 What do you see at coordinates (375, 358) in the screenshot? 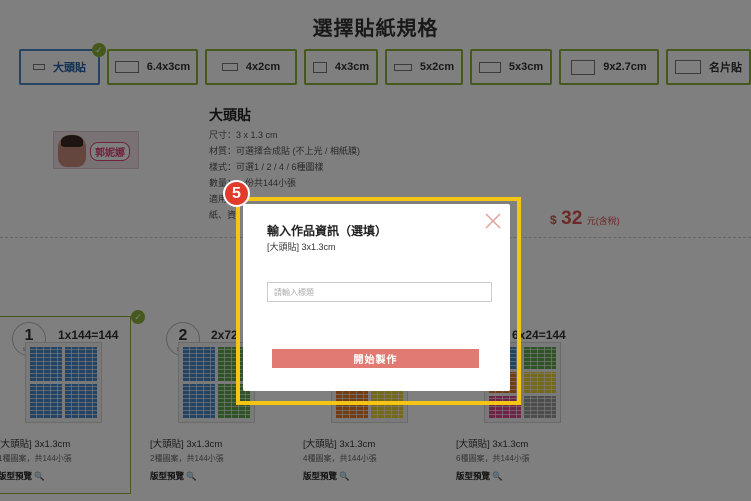
I see `start-making-button: 開始製作` at bounding box center [375, 358].